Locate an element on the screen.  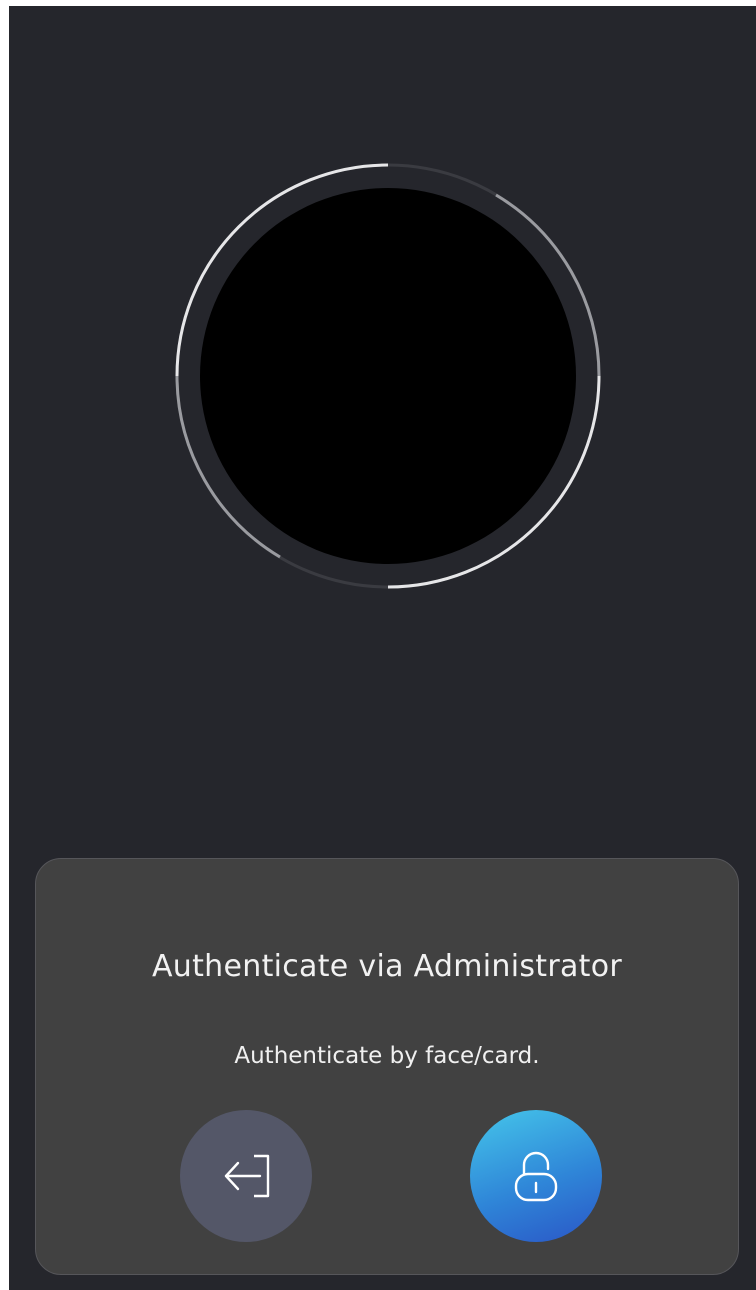
unlock-button is located at coordinates (536, 1176).